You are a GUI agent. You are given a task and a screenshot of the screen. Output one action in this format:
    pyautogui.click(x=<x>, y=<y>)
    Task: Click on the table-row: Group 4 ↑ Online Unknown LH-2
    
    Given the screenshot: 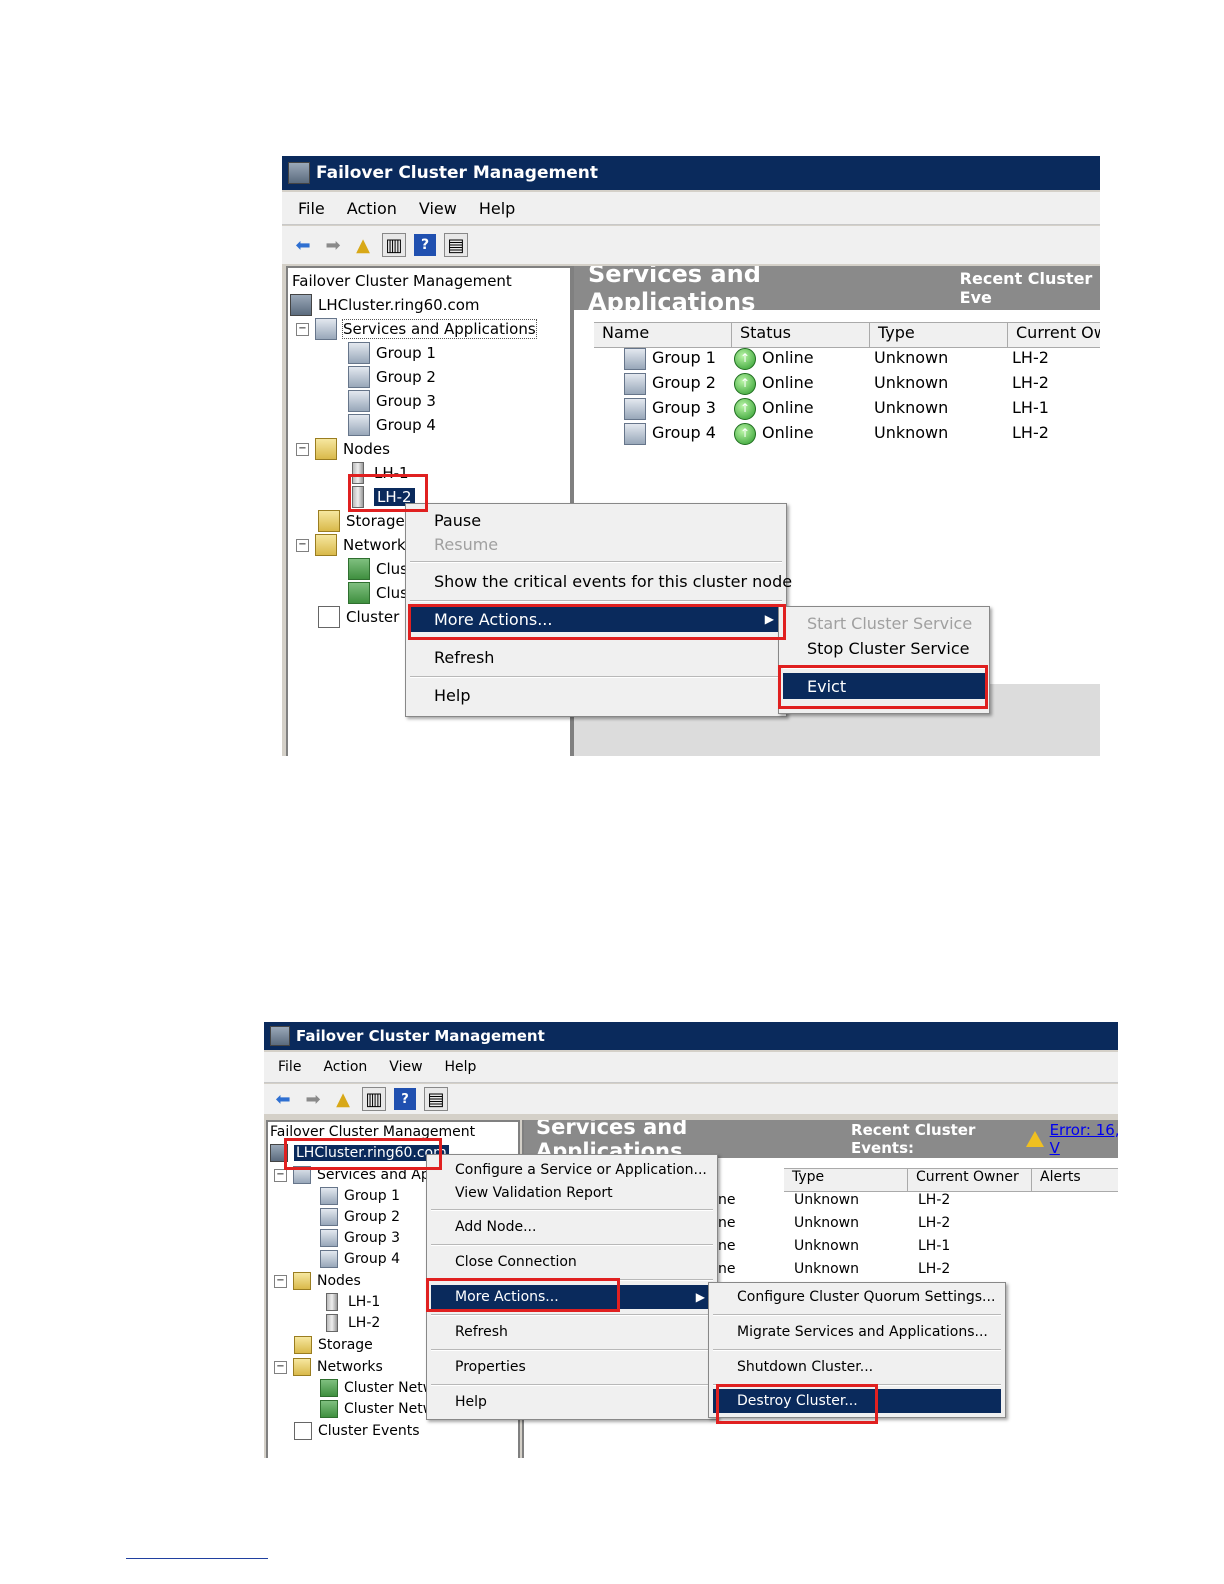 What is the action you would take?
    pyautogui.click(x=836, y=434)
    